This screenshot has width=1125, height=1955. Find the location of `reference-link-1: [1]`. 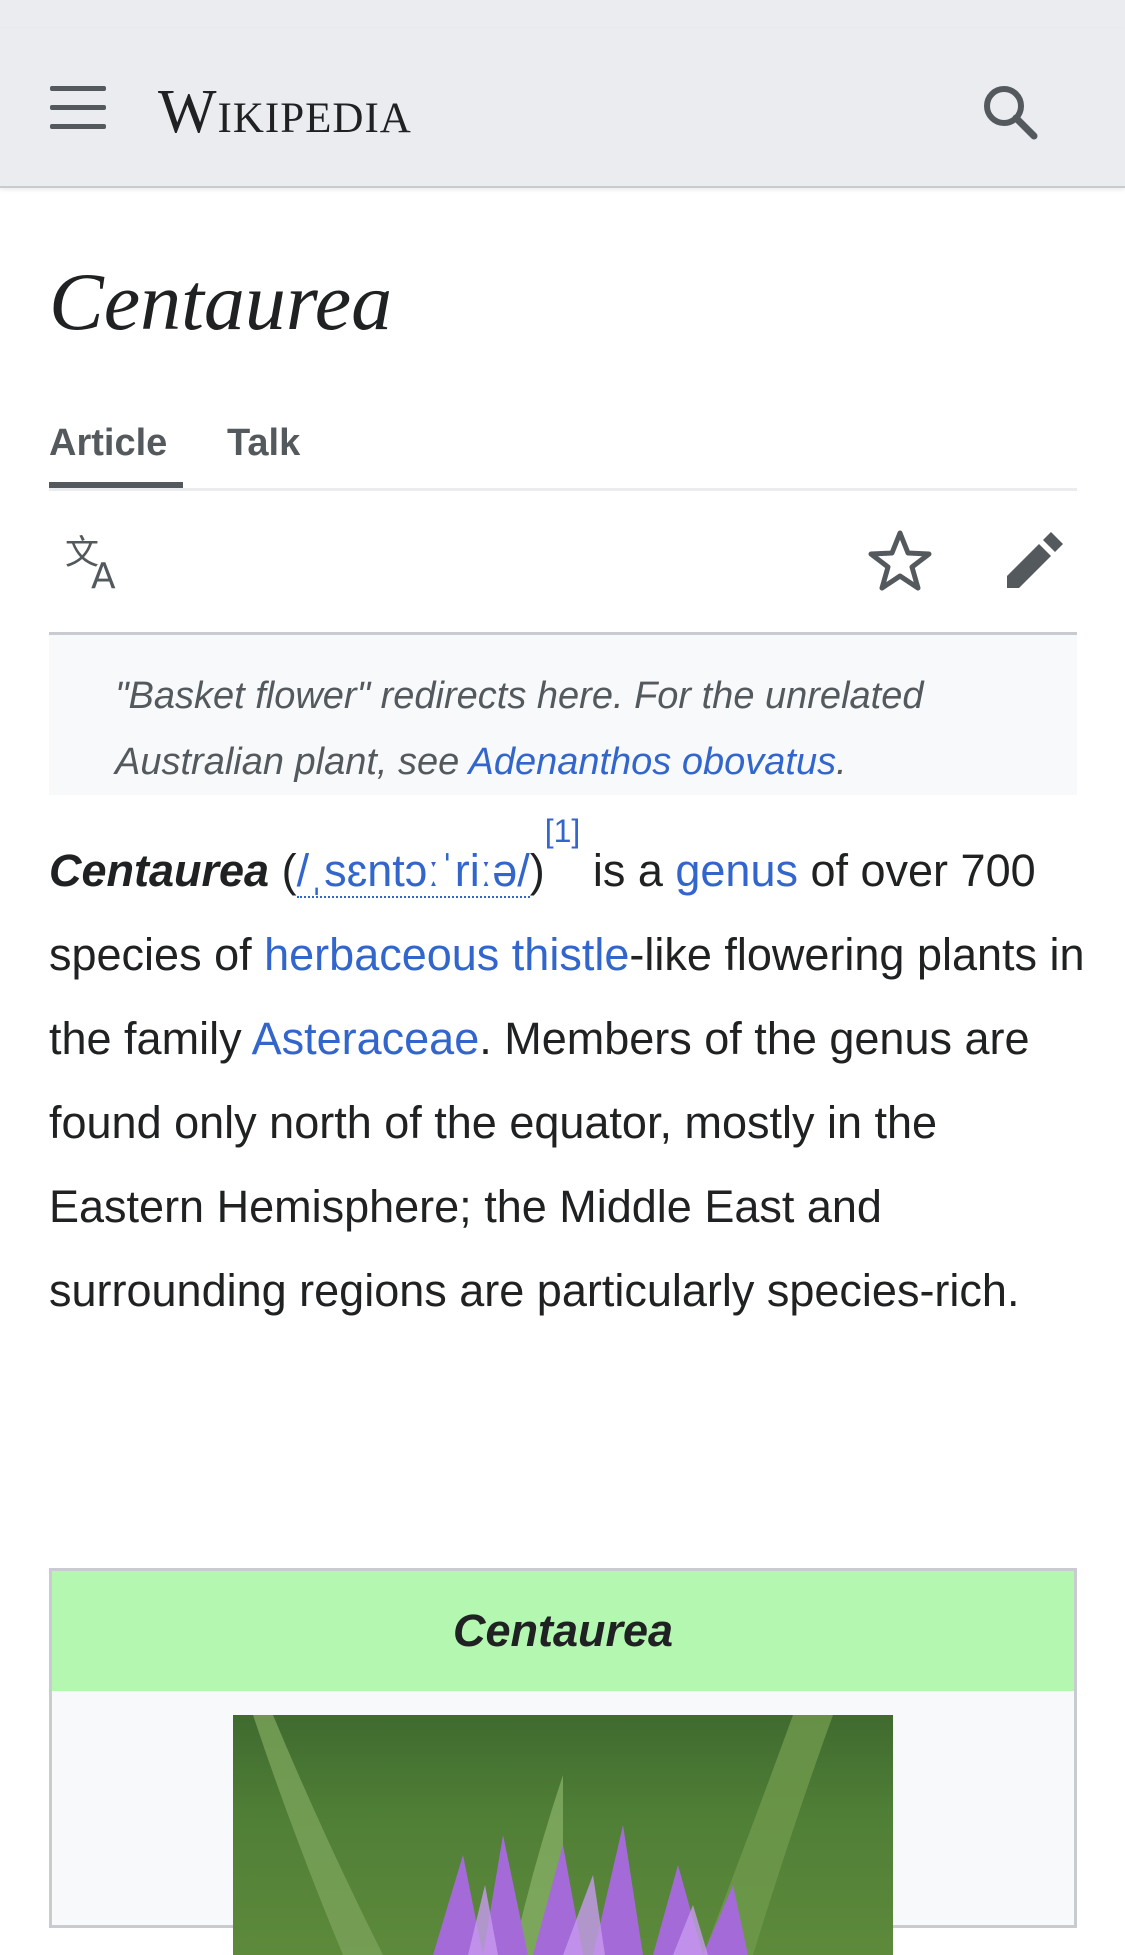

reference-link-1: [1] is located at coordinates (563, 831).